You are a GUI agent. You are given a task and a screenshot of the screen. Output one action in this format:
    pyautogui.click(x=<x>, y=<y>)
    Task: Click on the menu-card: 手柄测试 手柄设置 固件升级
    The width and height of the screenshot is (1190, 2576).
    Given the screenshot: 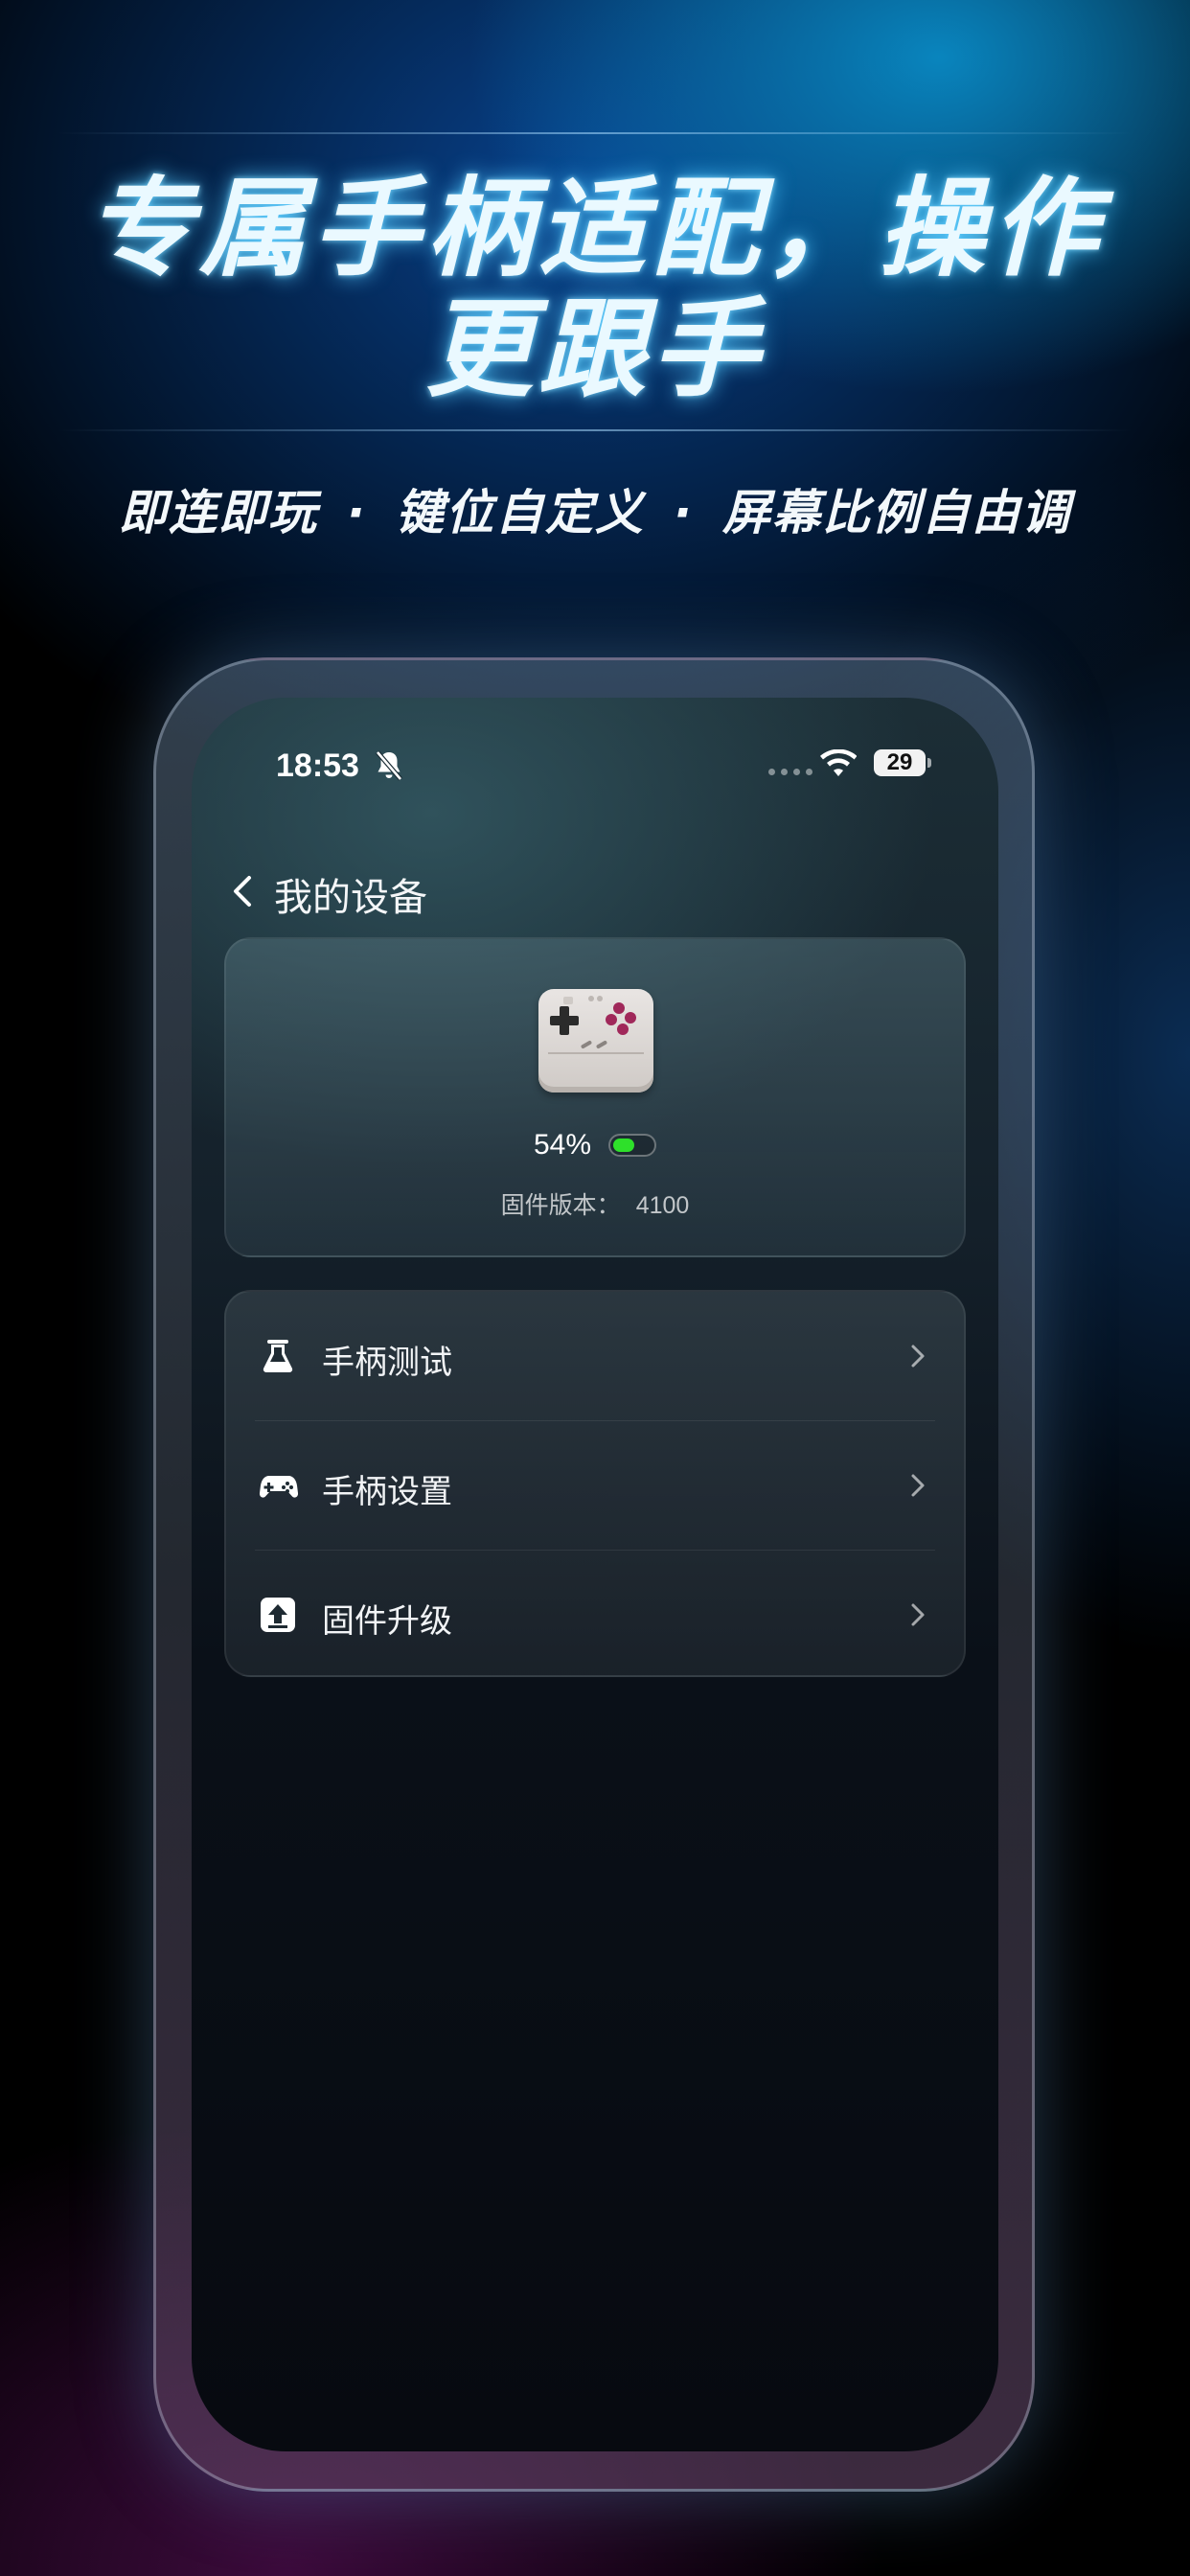 What is the action you would take?
    pyautogui.click(x=595, y=1483)
    